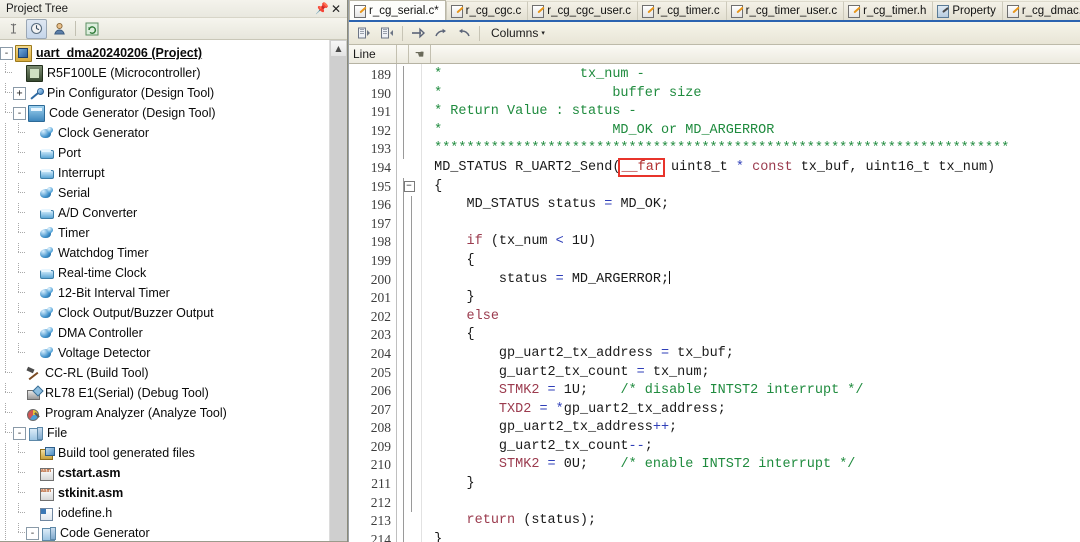 The image size is (1080, 542). I want to click on code-line: * MD_OK or MD_ARGERROR, so click(751, 131).